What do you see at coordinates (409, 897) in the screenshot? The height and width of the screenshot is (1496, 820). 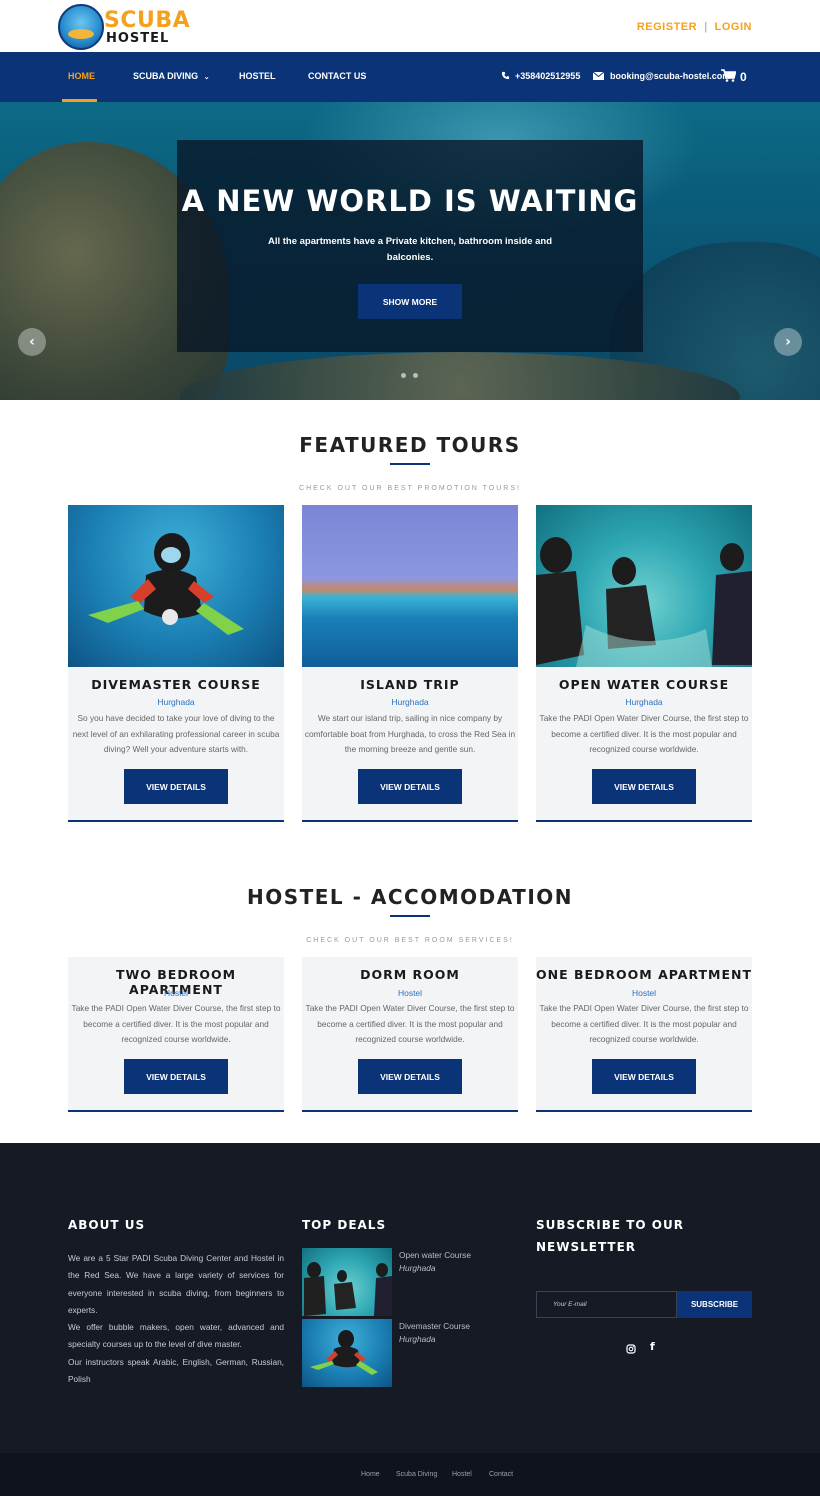 I see `hostel-title: HOSTEL - ACCOMODATION` at bounding box center [409, 897].